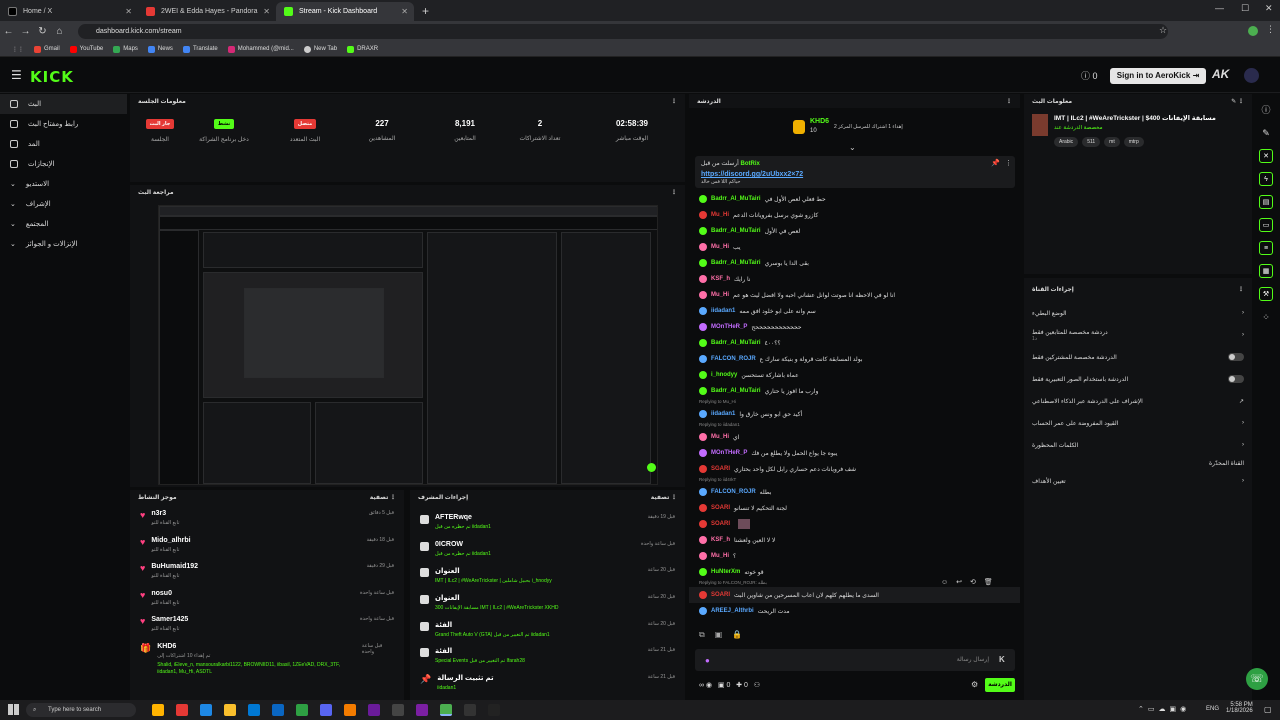  Describe the element at coordinates (1002, 659) in the screenshot. I see `emote-picker-icon: K` at that location.